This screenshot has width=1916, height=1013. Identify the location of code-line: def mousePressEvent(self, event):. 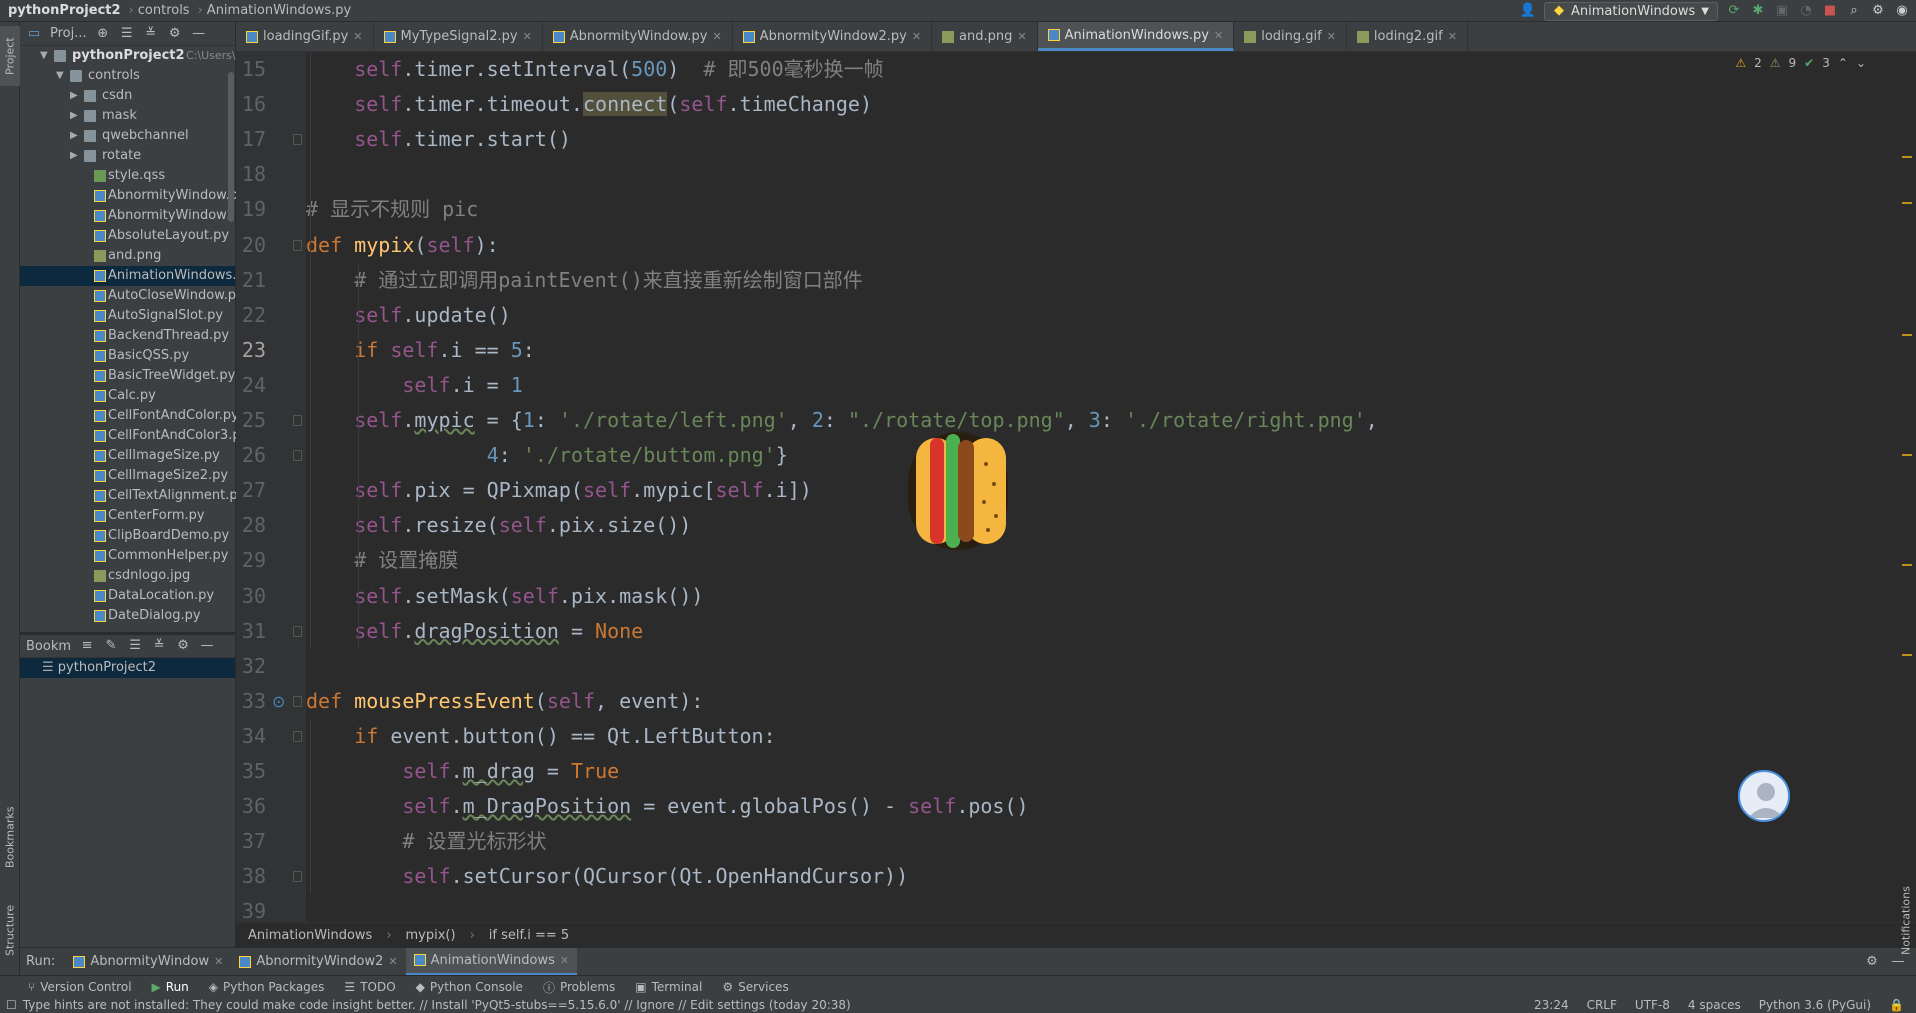
(504, 701).